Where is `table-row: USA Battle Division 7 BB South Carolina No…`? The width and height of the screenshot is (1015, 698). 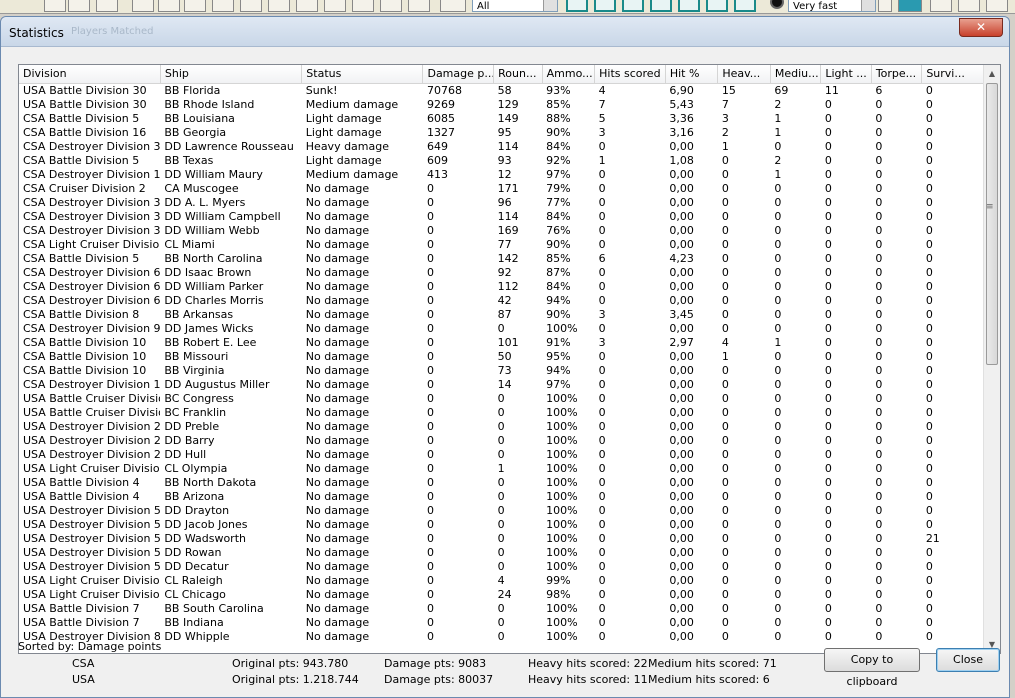
table-row: USA Battle Division 7 BB South Carolina No… is located at coordinates (502, 609).